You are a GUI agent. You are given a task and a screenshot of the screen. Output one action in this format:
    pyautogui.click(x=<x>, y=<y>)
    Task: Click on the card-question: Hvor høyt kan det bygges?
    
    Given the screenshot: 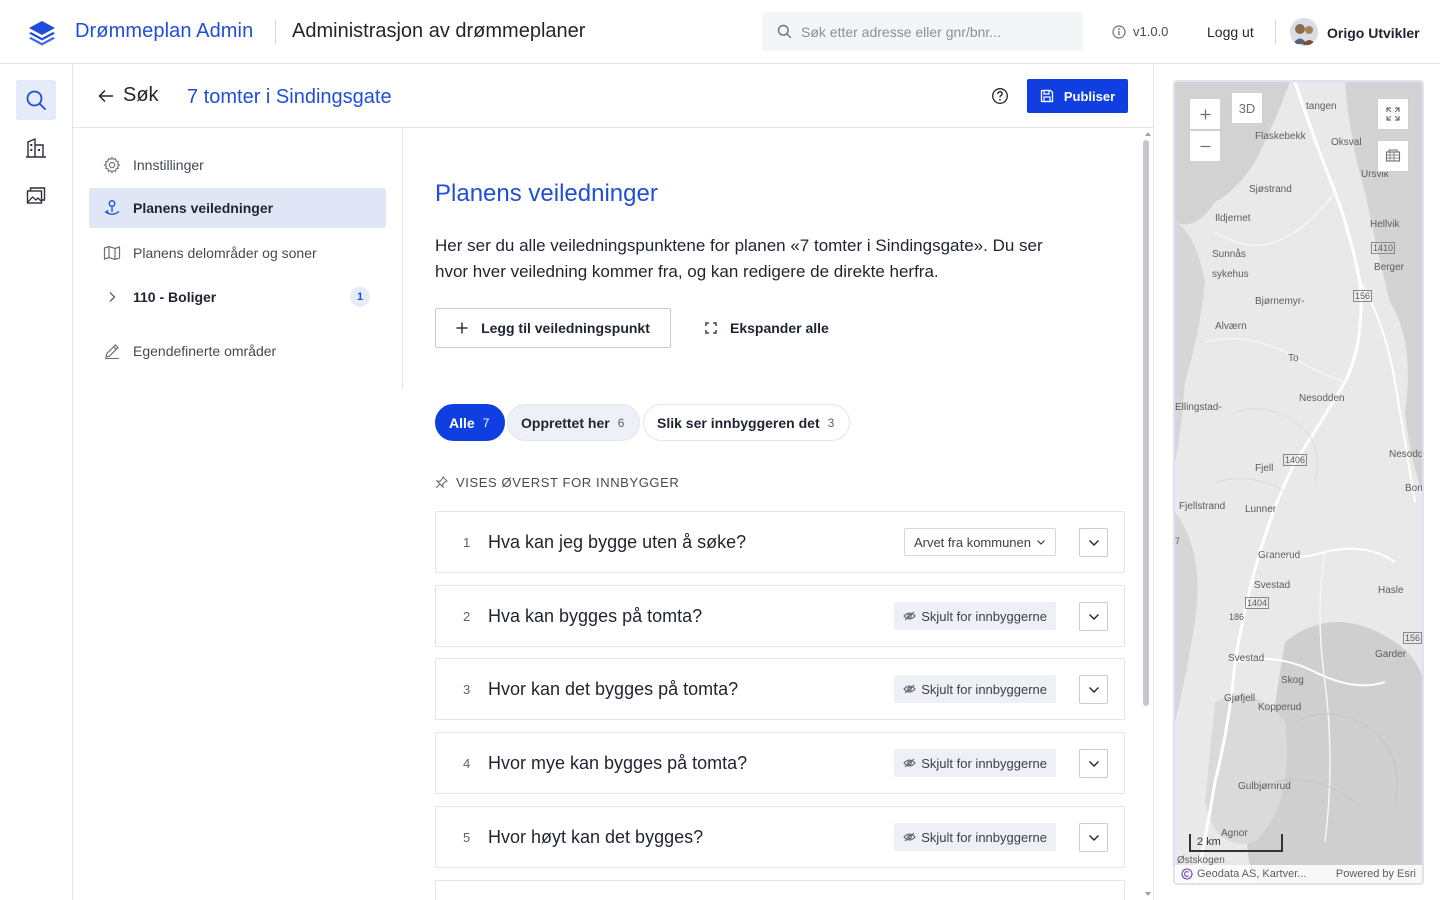 What is the action you would take?
    pyautogui.click(x=595, y=837)
    